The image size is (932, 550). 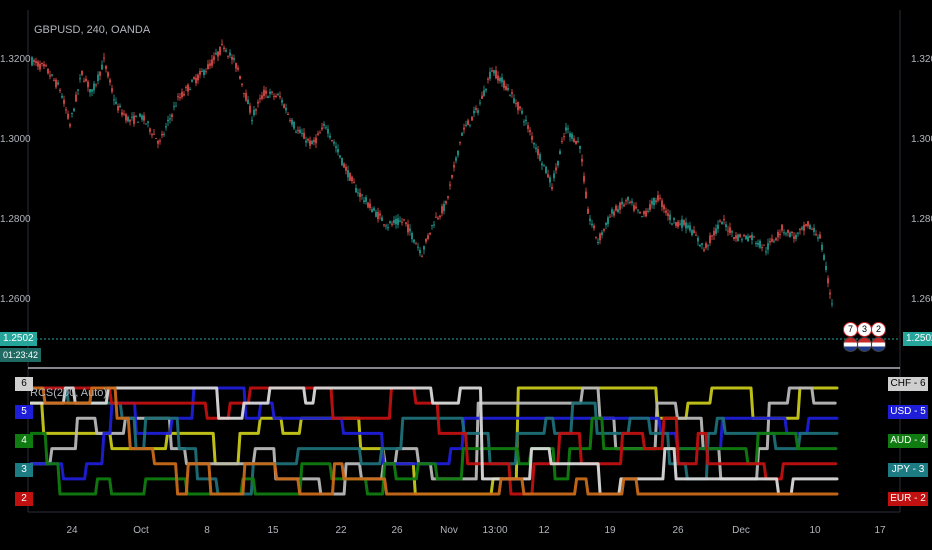 I want to click on price-tick-right: 1.3200, so click(x=921, y=59).